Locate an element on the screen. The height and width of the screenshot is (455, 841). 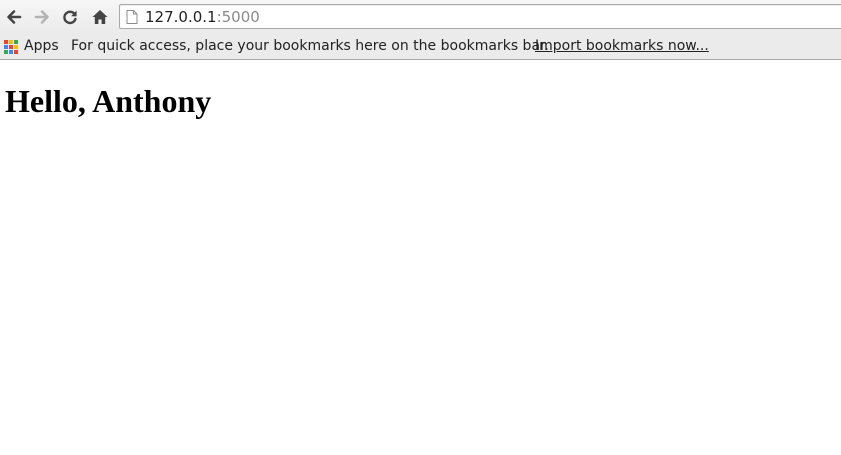
reload-button is located at coordinates (70, 17).